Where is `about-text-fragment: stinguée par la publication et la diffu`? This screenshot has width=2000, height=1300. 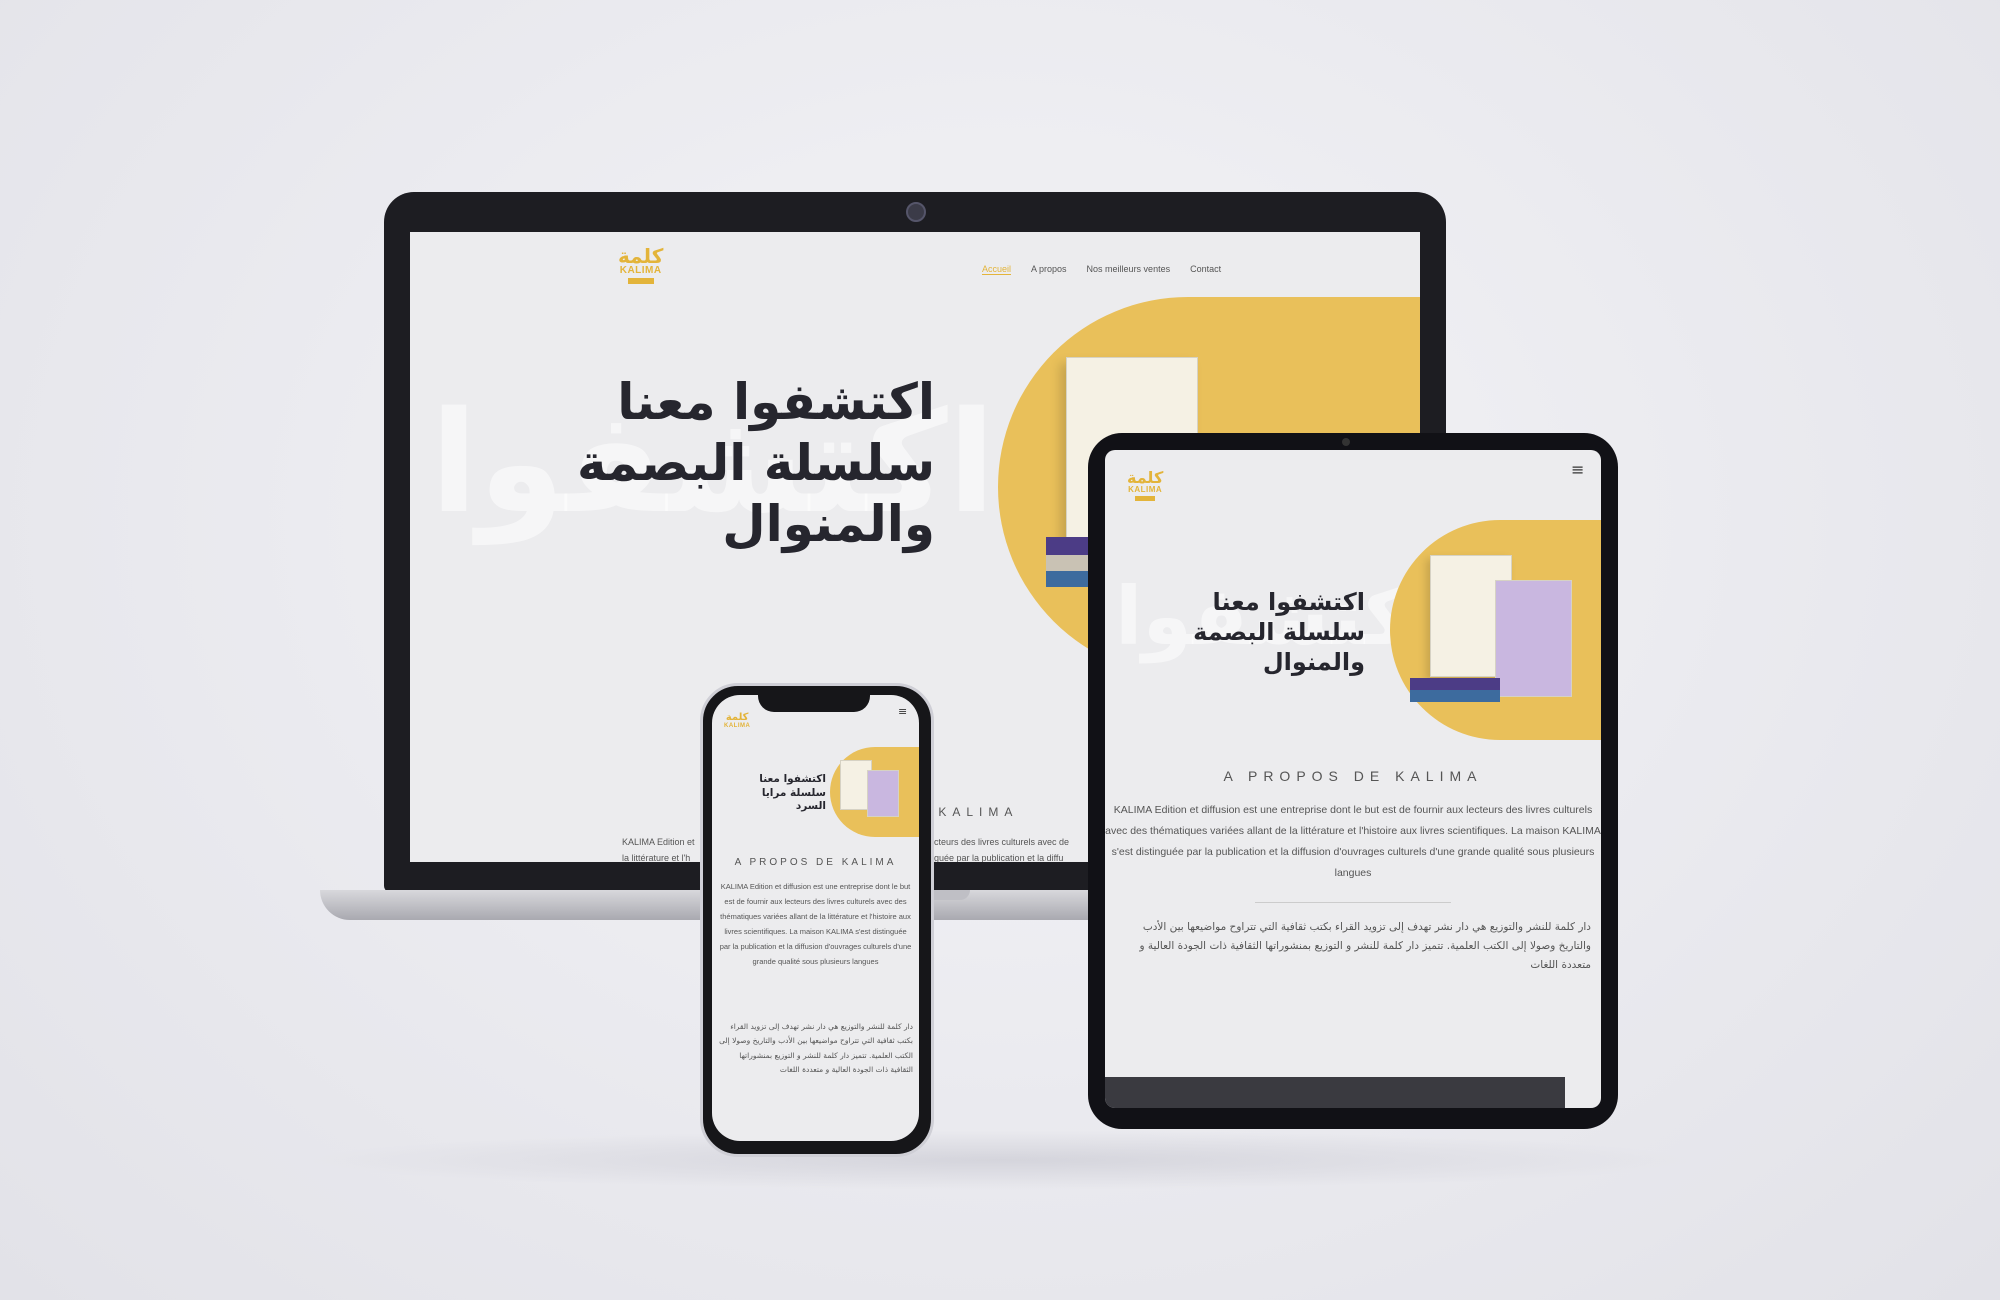
about-text-fragment: stinguée par la publication et la diffu is located at coordinates (992, 857).